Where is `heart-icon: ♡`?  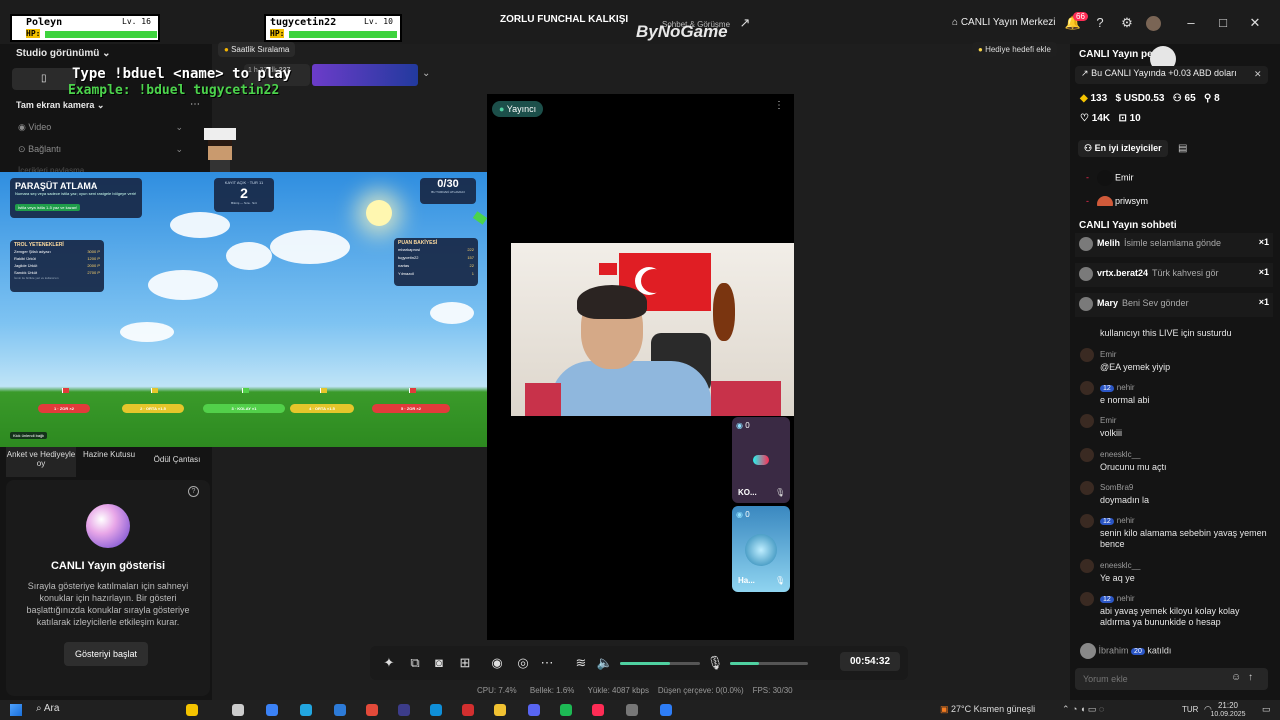
heart-icon: ♡ is located at coordinates (1084, 118).